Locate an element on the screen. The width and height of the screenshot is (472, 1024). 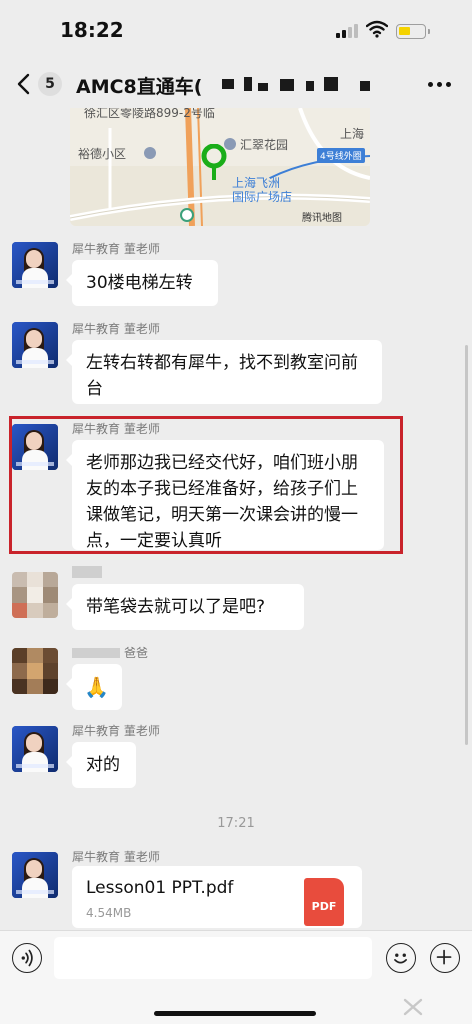
battery-icon is located at coordinates (413, 31).